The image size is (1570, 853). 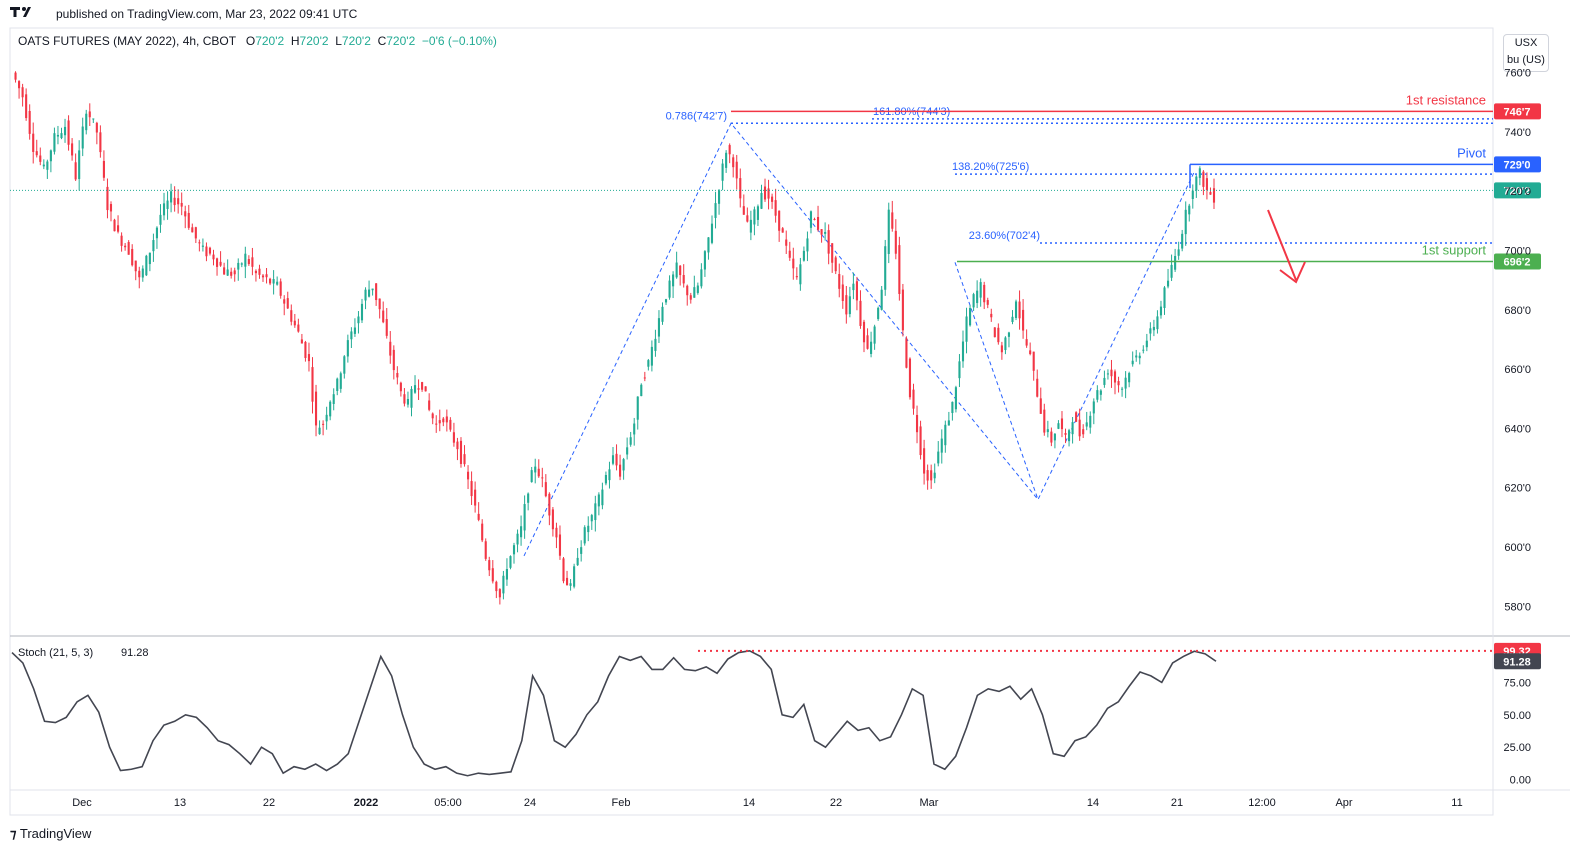 What do you see at coordinates (621, 803) in the screenshot?
I see `time-tick-label: Feb` at bounding box center [621, 803].